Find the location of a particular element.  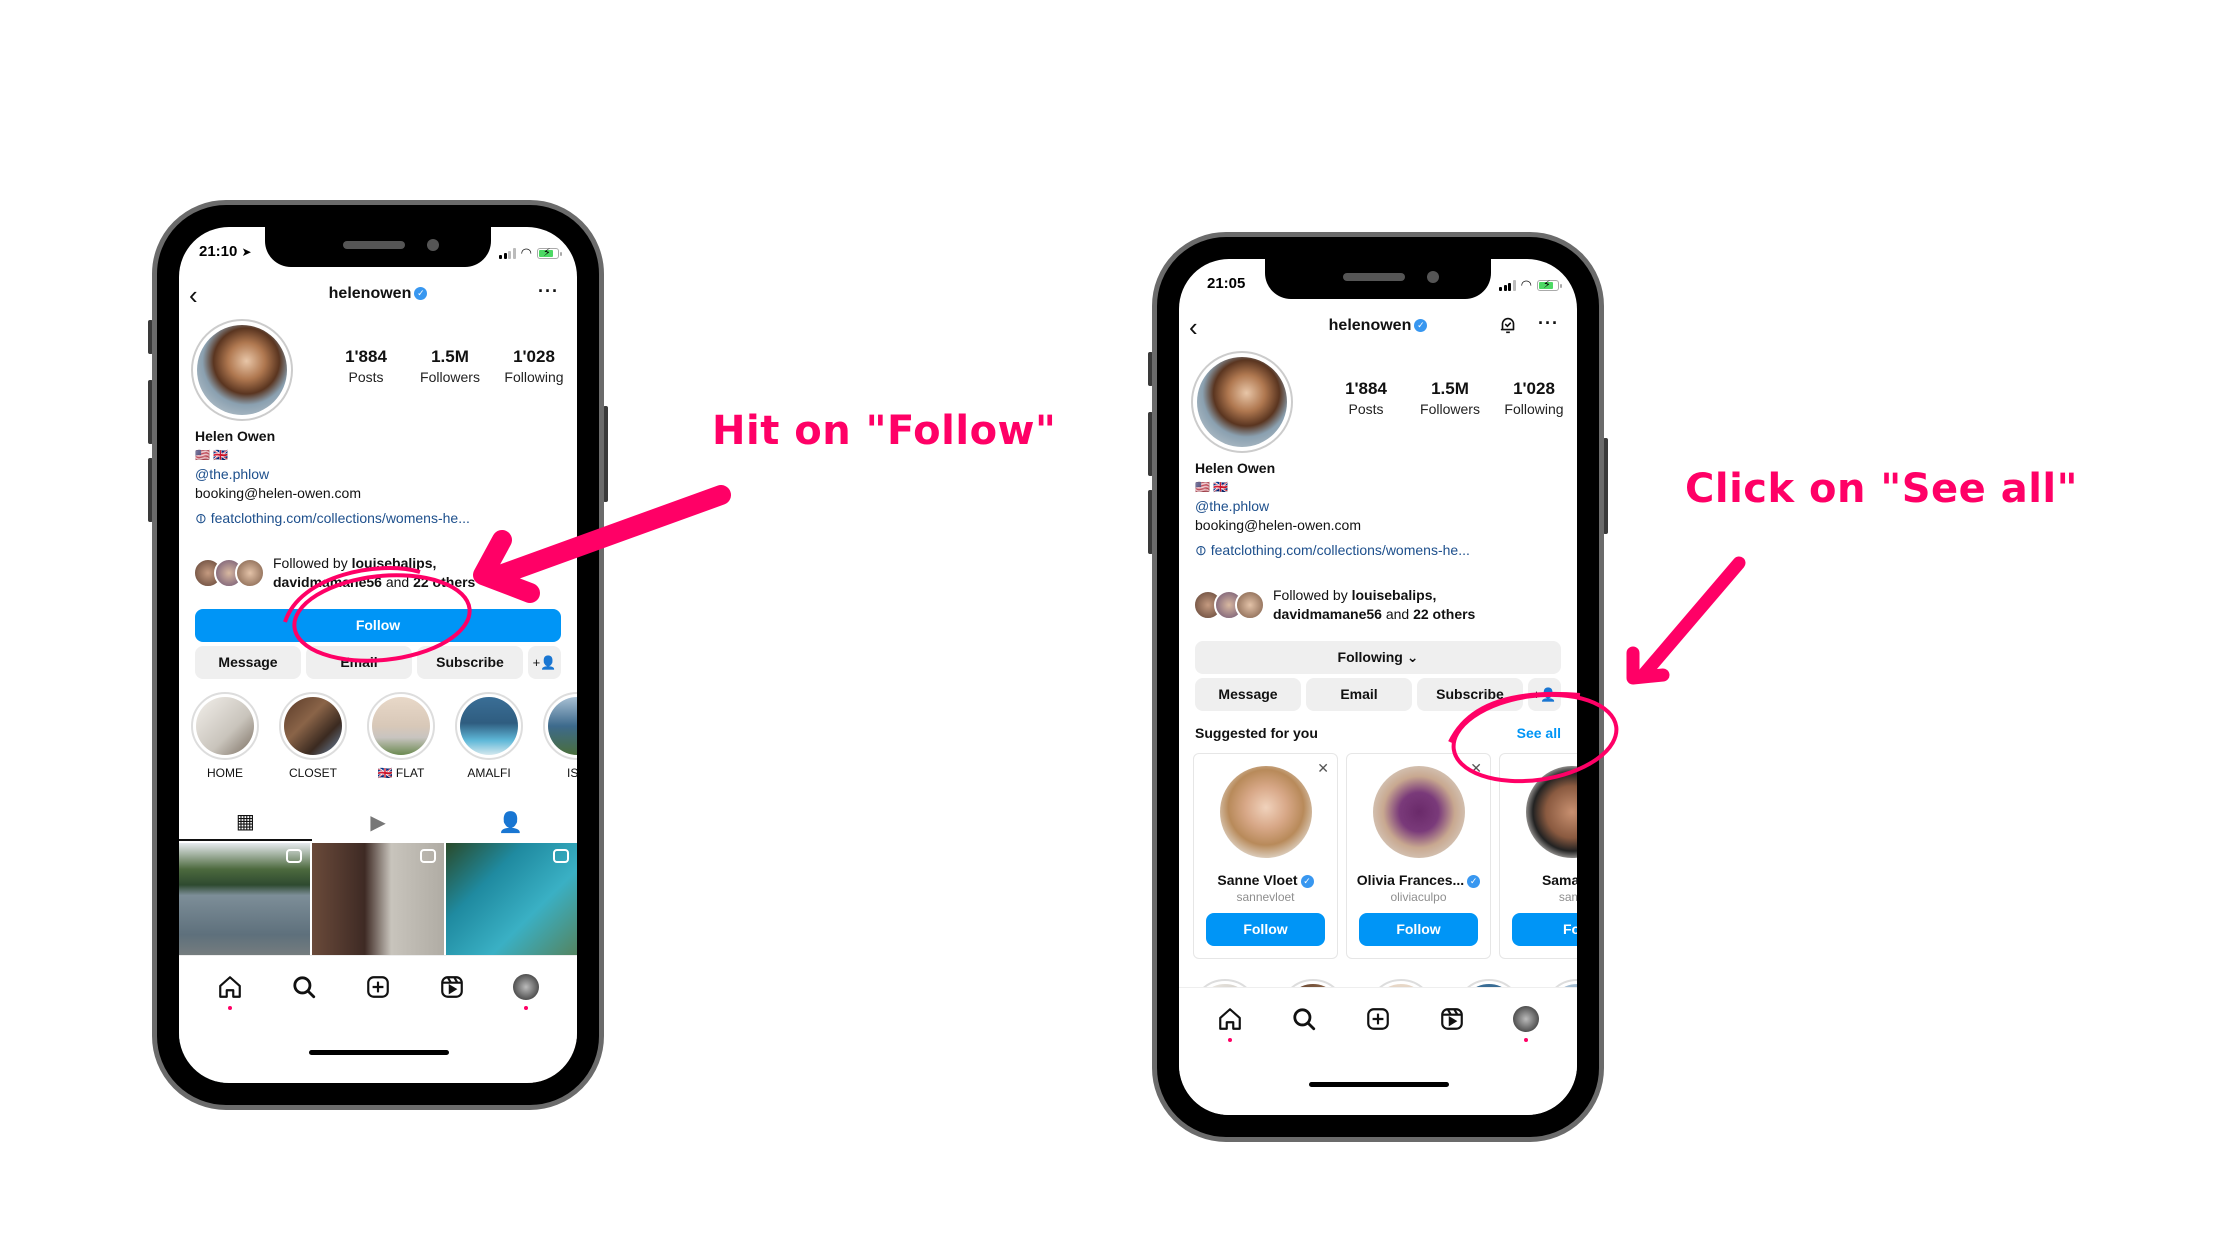

profile-avatar-icon is located at coordinates (526, 987).